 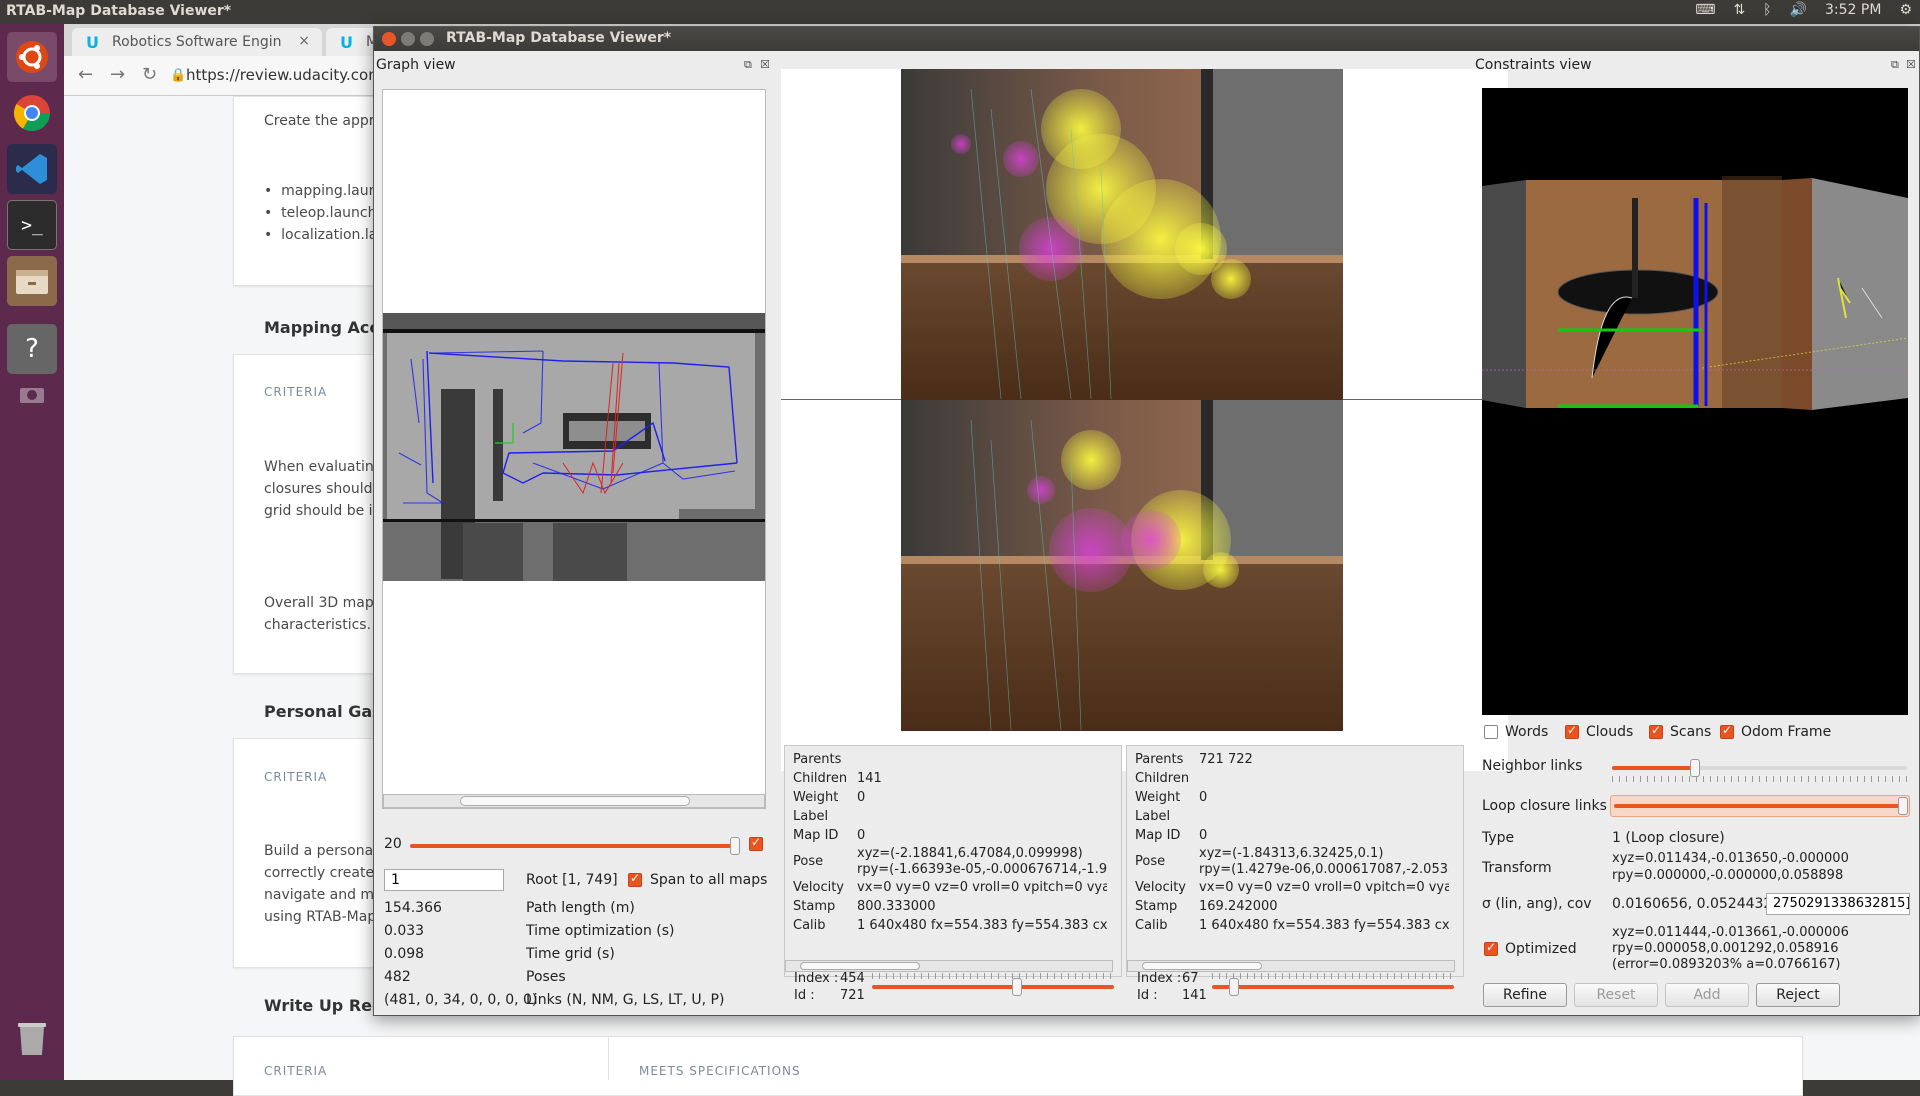 What do you see at coordinates (1153, 816) in the screenshot?
I see `label-label: Label` at bounding box center [1153, 816].